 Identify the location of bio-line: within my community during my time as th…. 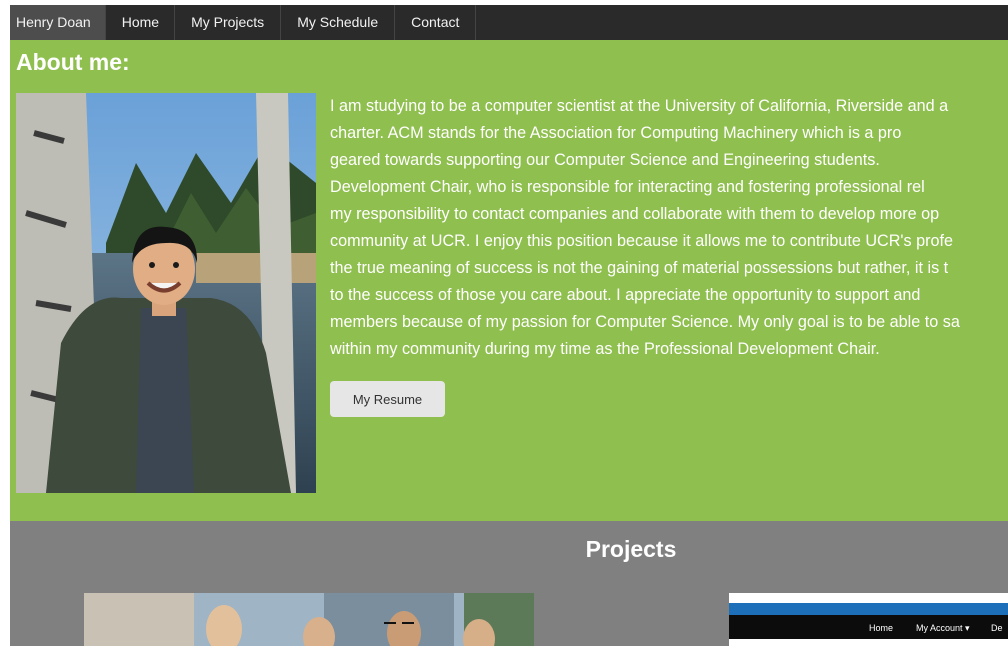
(605, 349).